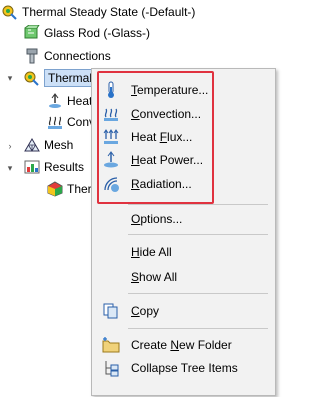  What do you see at coordinates (32, 167) in the screenshot?
I see `results-folder-icon` at bounding box center [32, 167].